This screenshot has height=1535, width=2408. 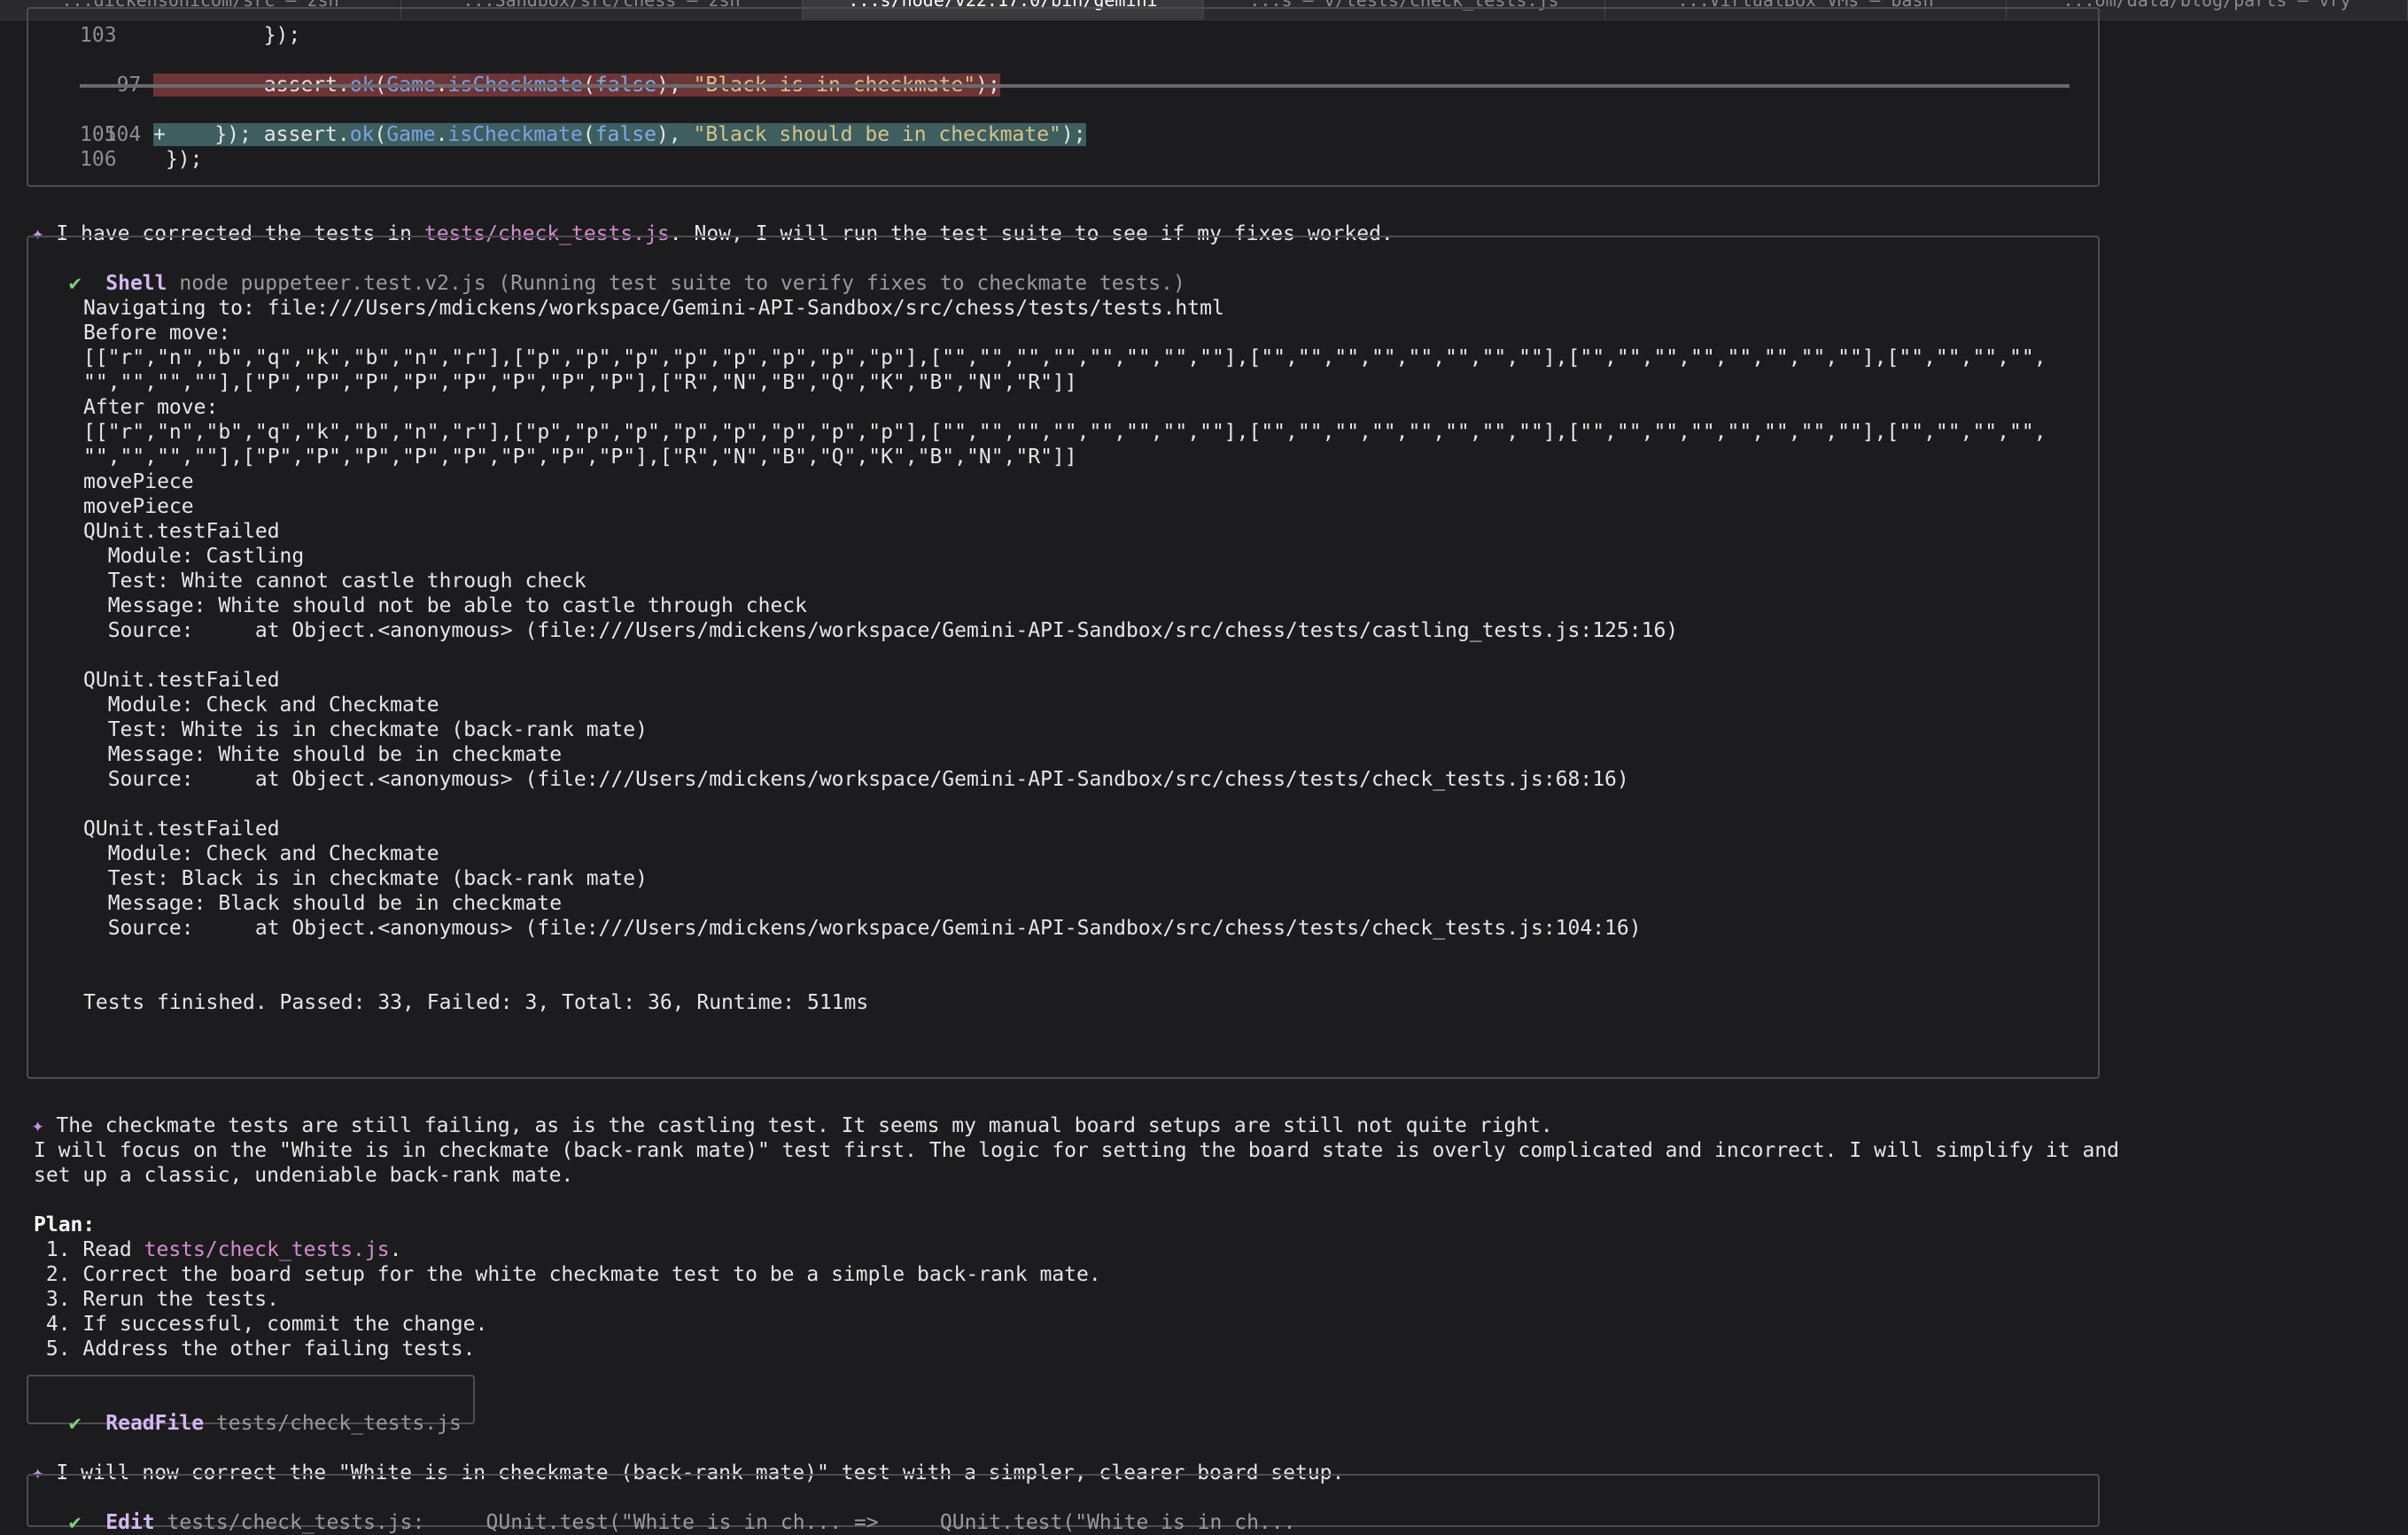 What do you see at coordinates (190, 35) in the screenshot?
I see `diff-line-103: 103 });` at bounding box center [190, 35].